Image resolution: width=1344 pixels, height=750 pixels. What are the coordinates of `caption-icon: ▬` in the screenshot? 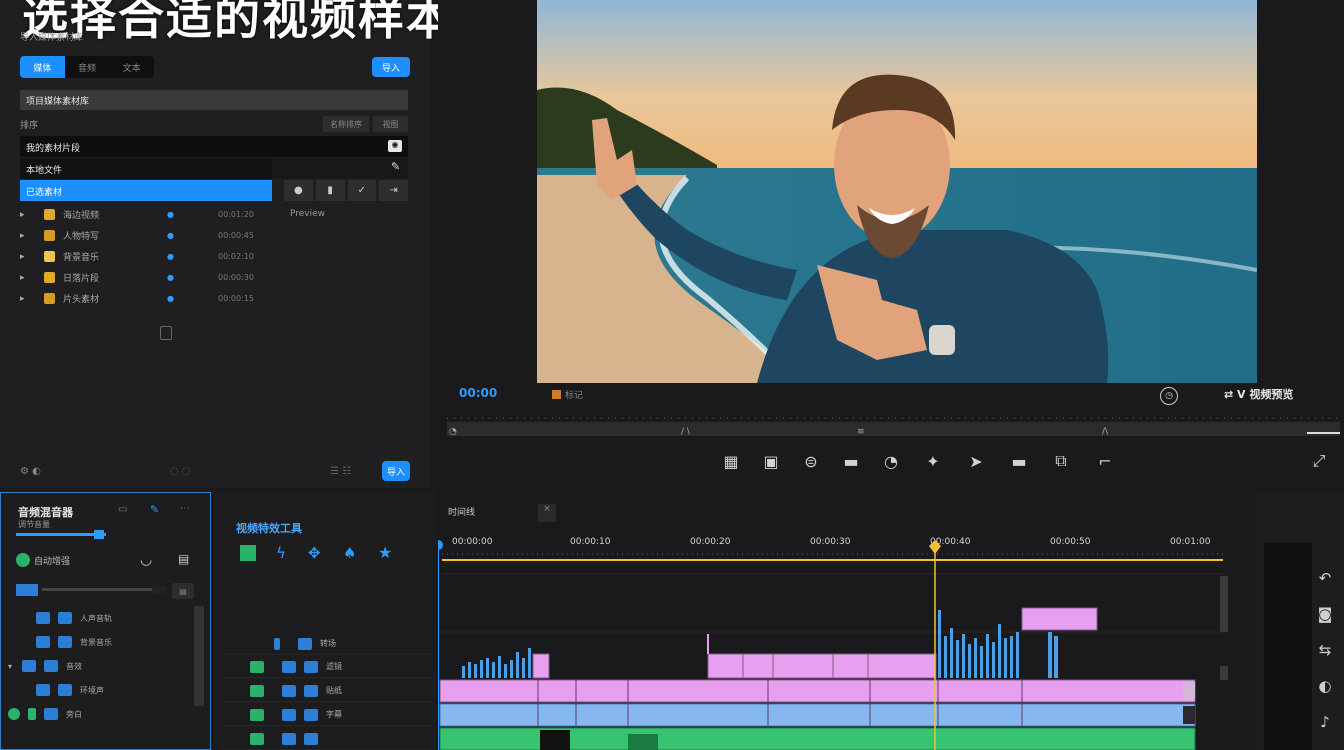 It's located at (1019, 461).